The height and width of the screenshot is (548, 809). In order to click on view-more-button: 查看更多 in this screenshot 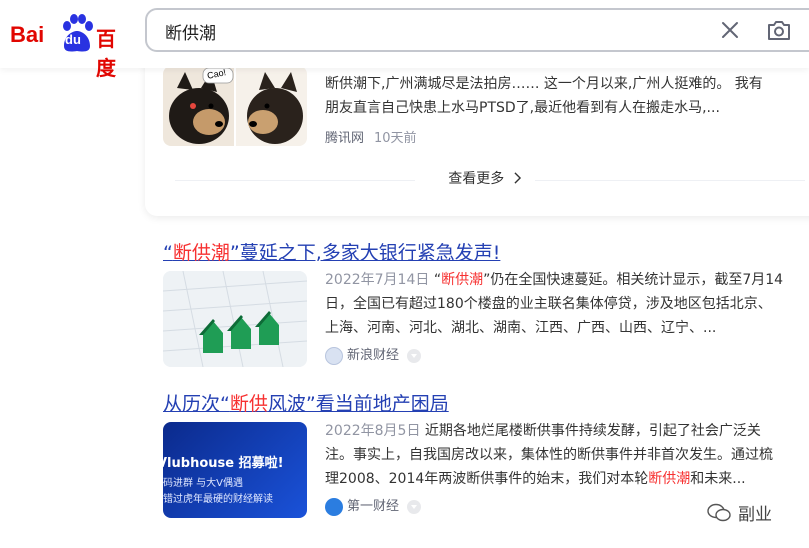, I will do `click(477, 180)`.